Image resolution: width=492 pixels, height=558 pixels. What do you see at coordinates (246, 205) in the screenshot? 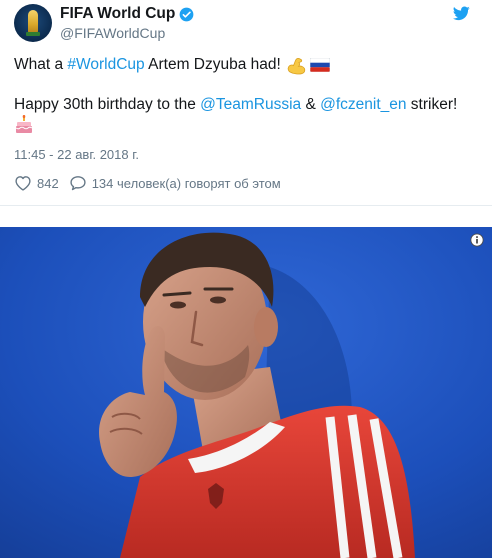
I see `divider` at bounding box center [246, 205].